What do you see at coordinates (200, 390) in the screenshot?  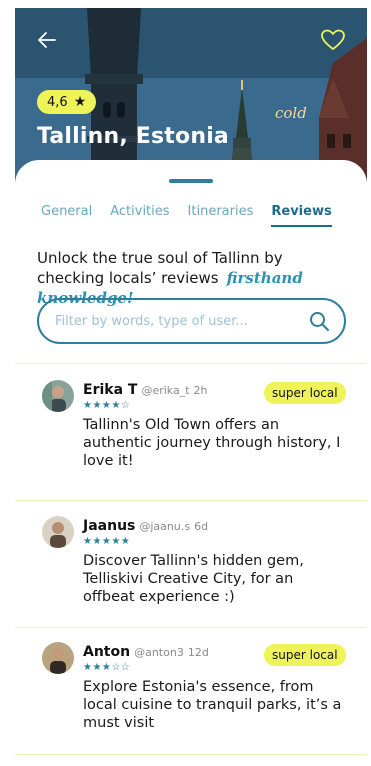 I see `review-time: 2h` at bounding box center [200, 390].